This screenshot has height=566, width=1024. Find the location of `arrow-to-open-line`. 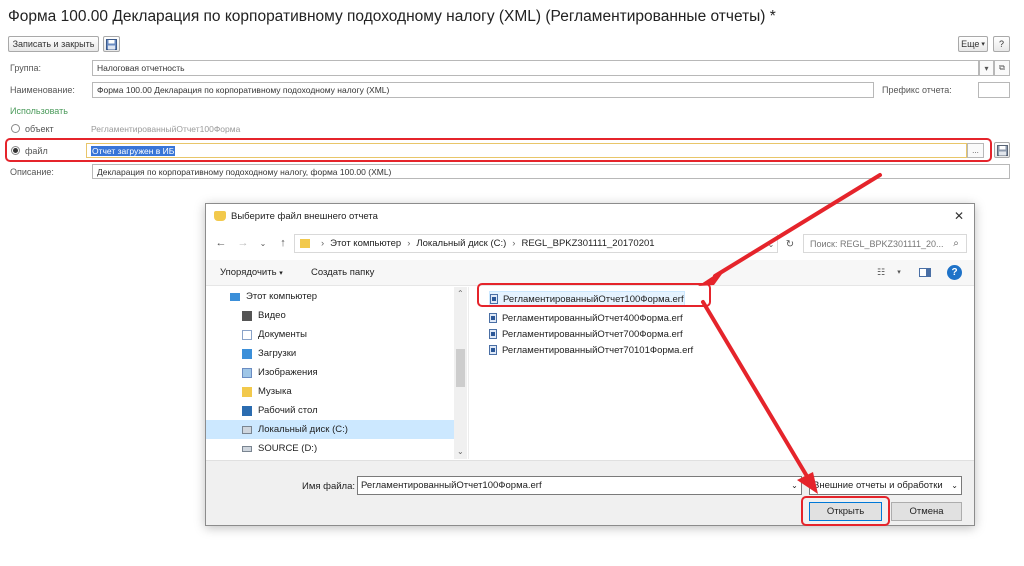

arrow-to-open-line is located at coordinates (755, 390).